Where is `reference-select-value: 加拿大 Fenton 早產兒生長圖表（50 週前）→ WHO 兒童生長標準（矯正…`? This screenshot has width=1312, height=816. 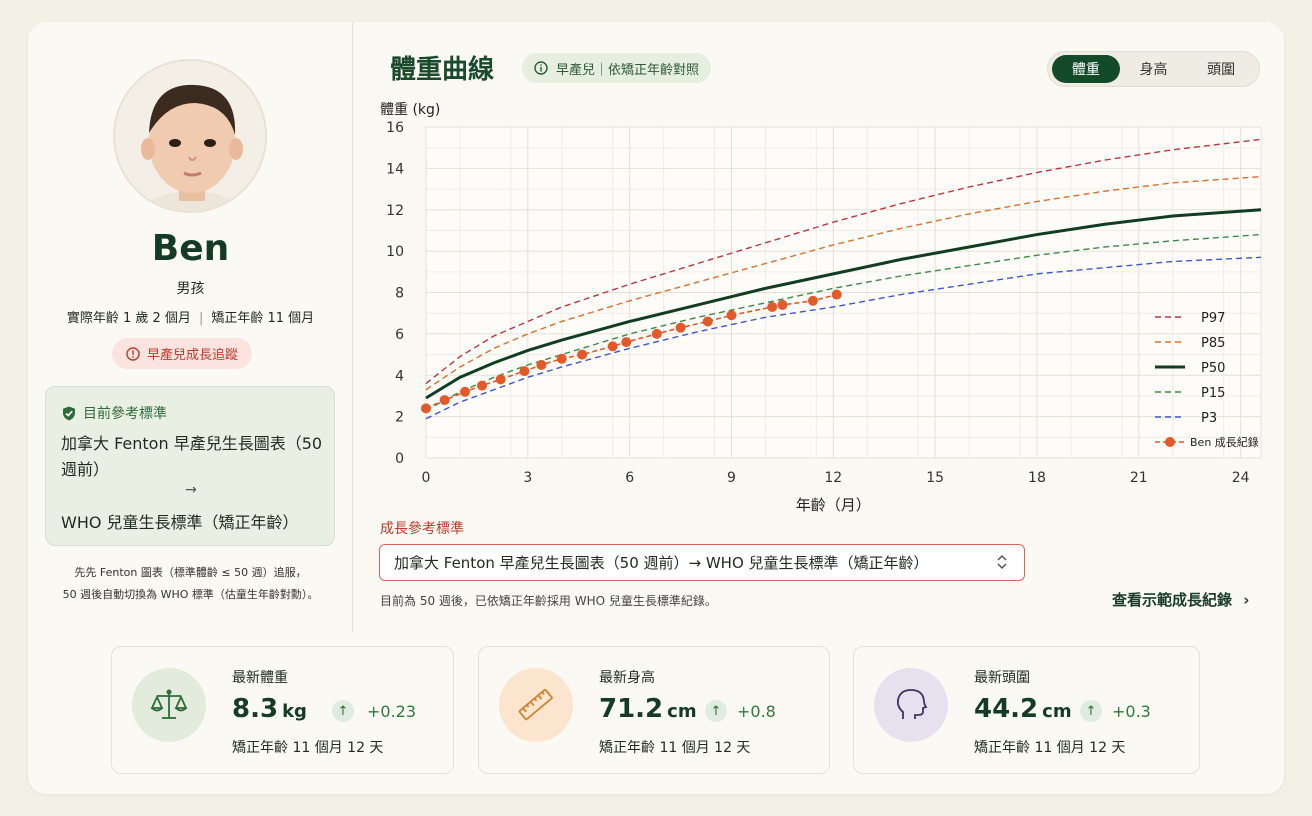
reference-select-value: 加拿大 Fenton 早產兒生長圖表（50 週前）→ WHO 兒童生長標準（矯正… is located at coordinates (661, 563).